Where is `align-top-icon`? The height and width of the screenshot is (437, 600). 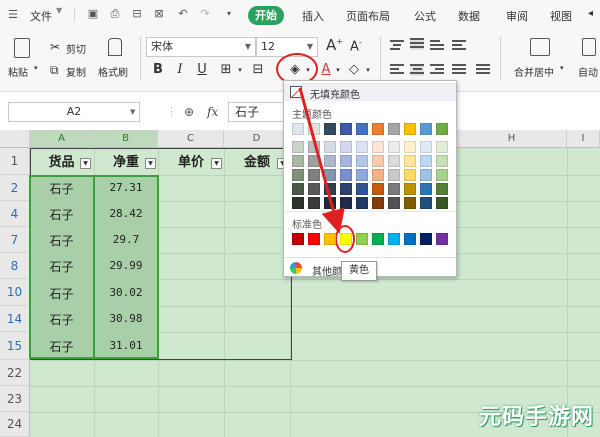 align-top-icon is located at coordinates (397, 46).